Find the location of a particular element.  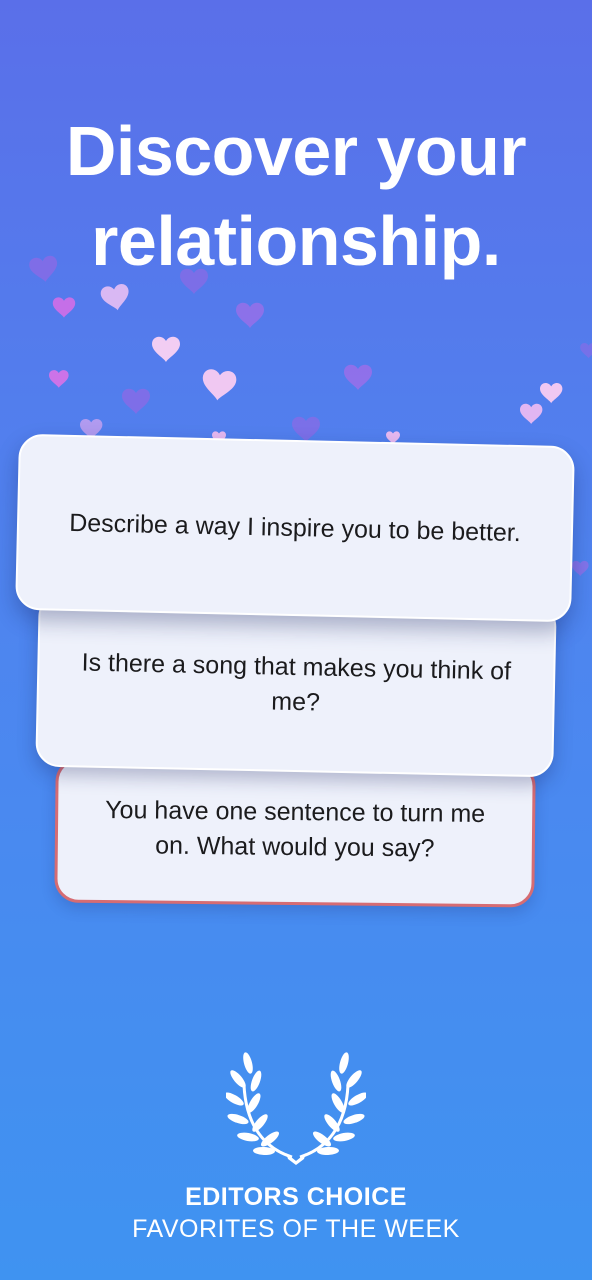

laurel-wreath-icon is located at coordinates (296, 1108).